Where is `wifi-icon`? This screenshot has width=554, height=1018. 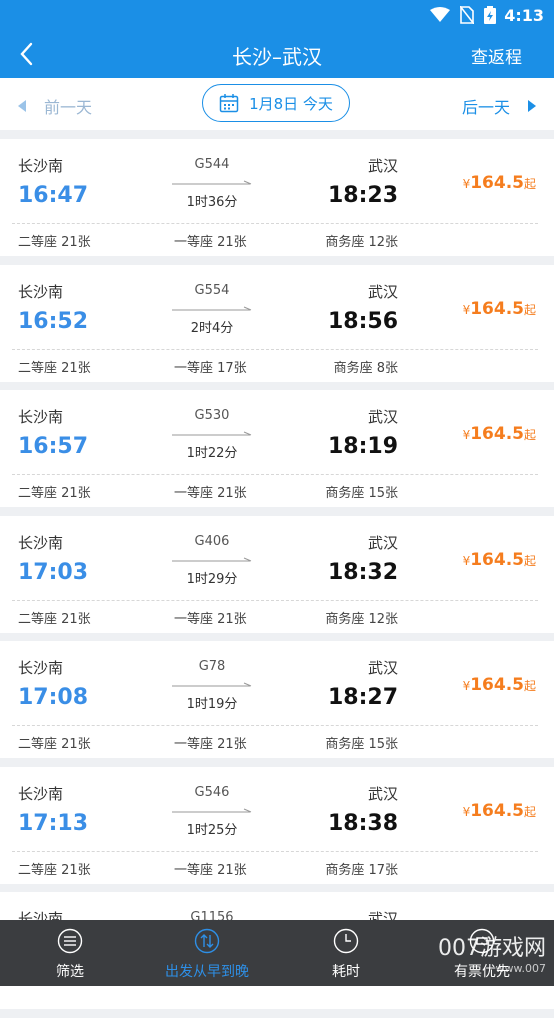
wifi-icon is located at coordinates (440, 14).